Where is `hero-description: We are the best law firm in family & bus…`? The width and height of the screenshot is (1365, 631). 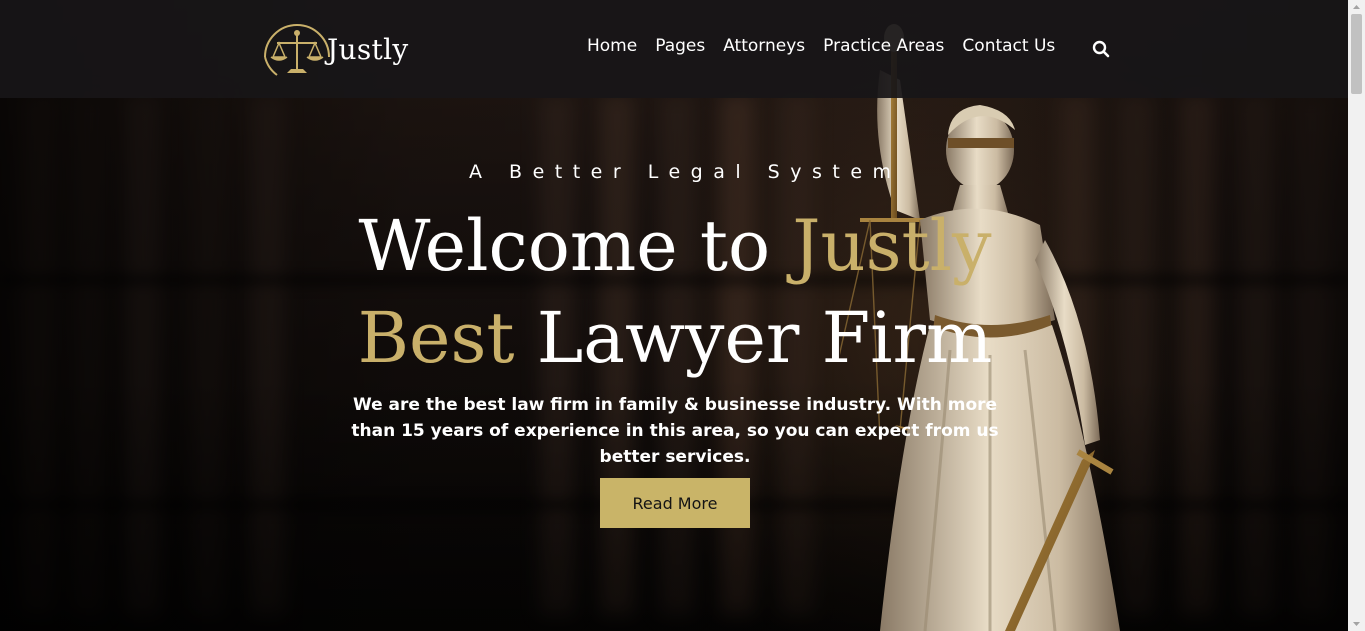 hero-description: We are the best law firm in family & bus… is located at coordinates (675, 431).